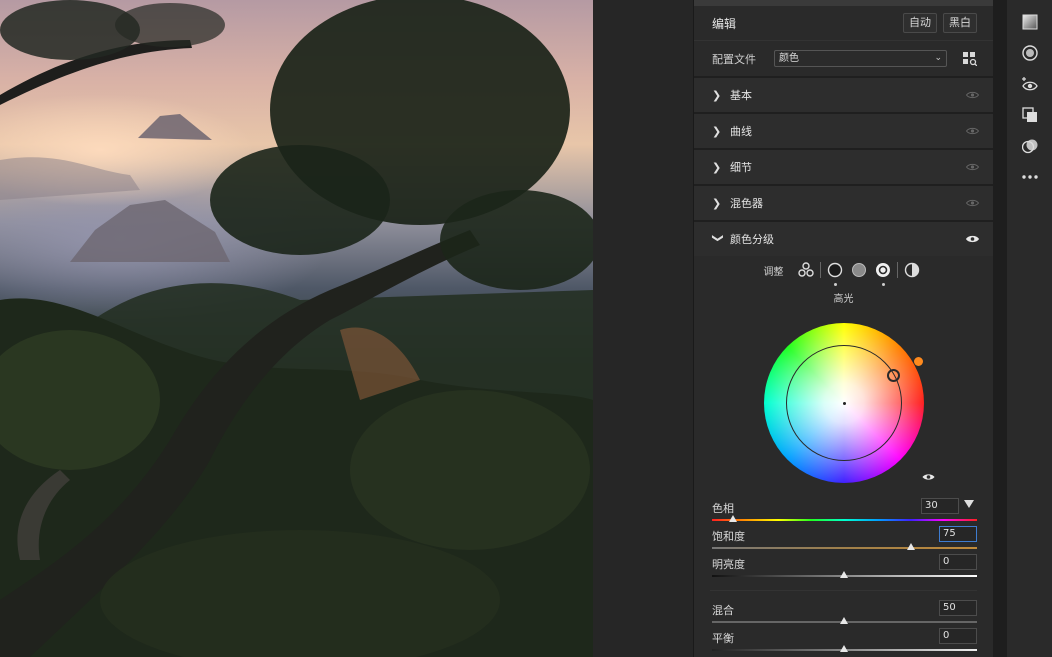  What do you see at coordinates (844, 520) in the screenshot?
I see `hue-track` at bounding box center [844, 520].